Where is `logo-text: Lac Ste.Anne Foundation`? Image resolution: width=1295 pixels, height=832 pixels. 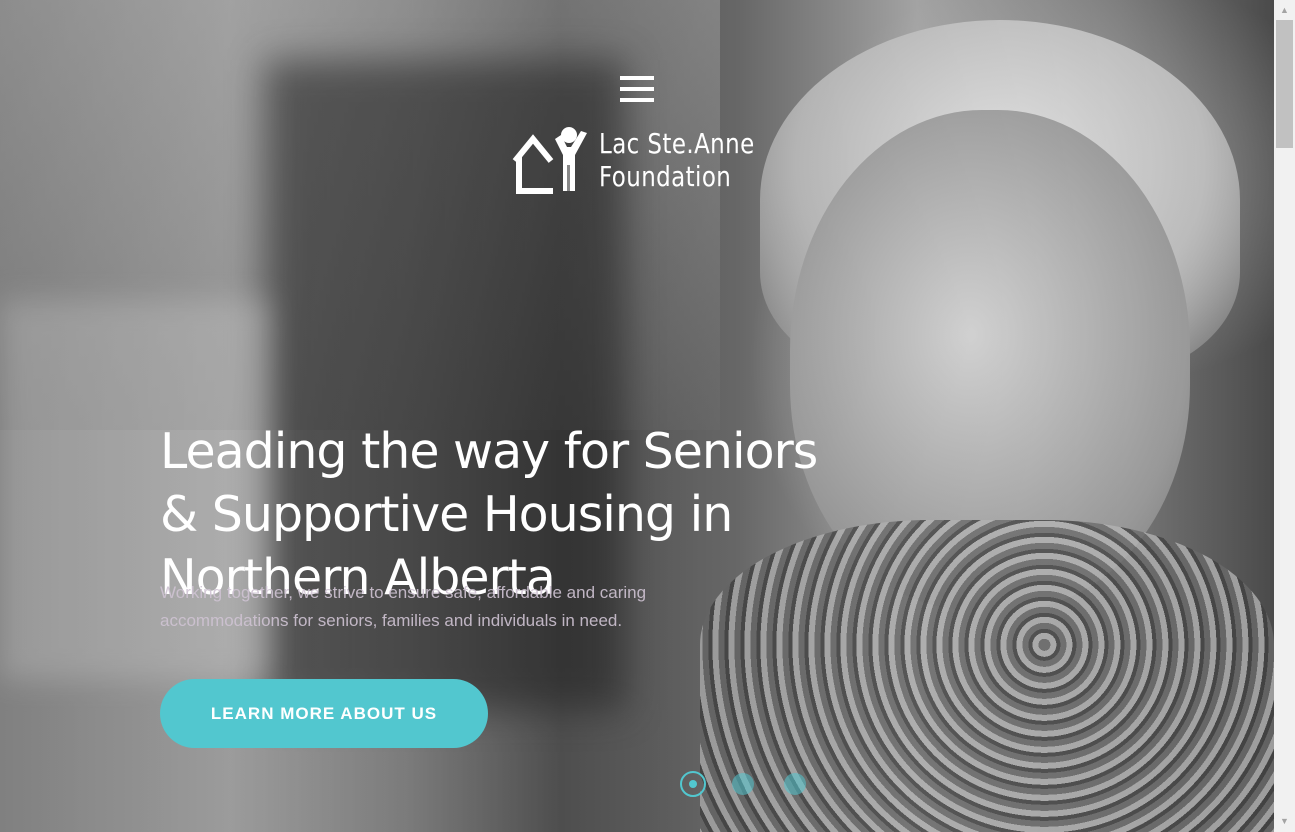
logo-text: Lac Ste.Anne Foundation is located at coordinates (677, 160).